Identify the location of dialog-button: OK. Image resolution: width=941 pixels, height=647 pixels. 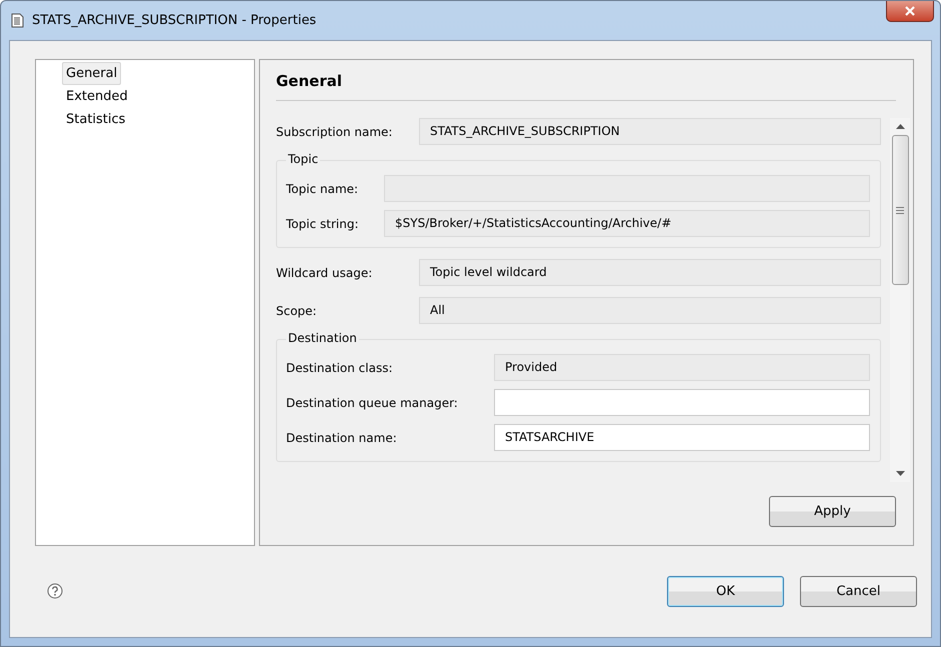
(725, 591).